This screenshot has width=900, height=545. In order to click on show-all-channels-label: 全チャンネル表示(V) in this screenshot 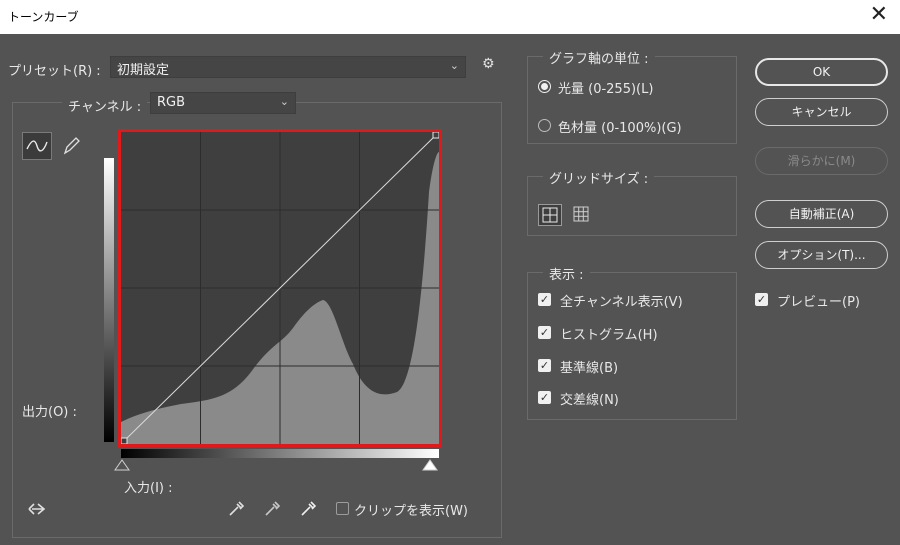, I will do `click(621, 302)`.